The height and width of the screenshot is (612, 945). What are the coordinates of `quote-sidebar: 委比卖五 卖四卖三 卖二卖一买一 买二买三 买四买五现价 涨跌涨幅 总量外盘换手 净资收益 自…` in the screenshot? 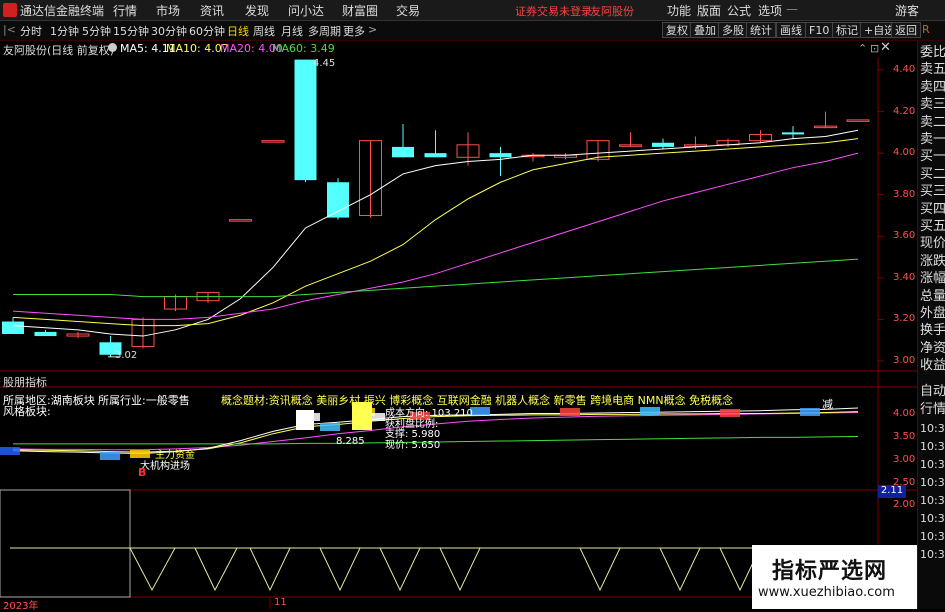 It's located at (931, 325).